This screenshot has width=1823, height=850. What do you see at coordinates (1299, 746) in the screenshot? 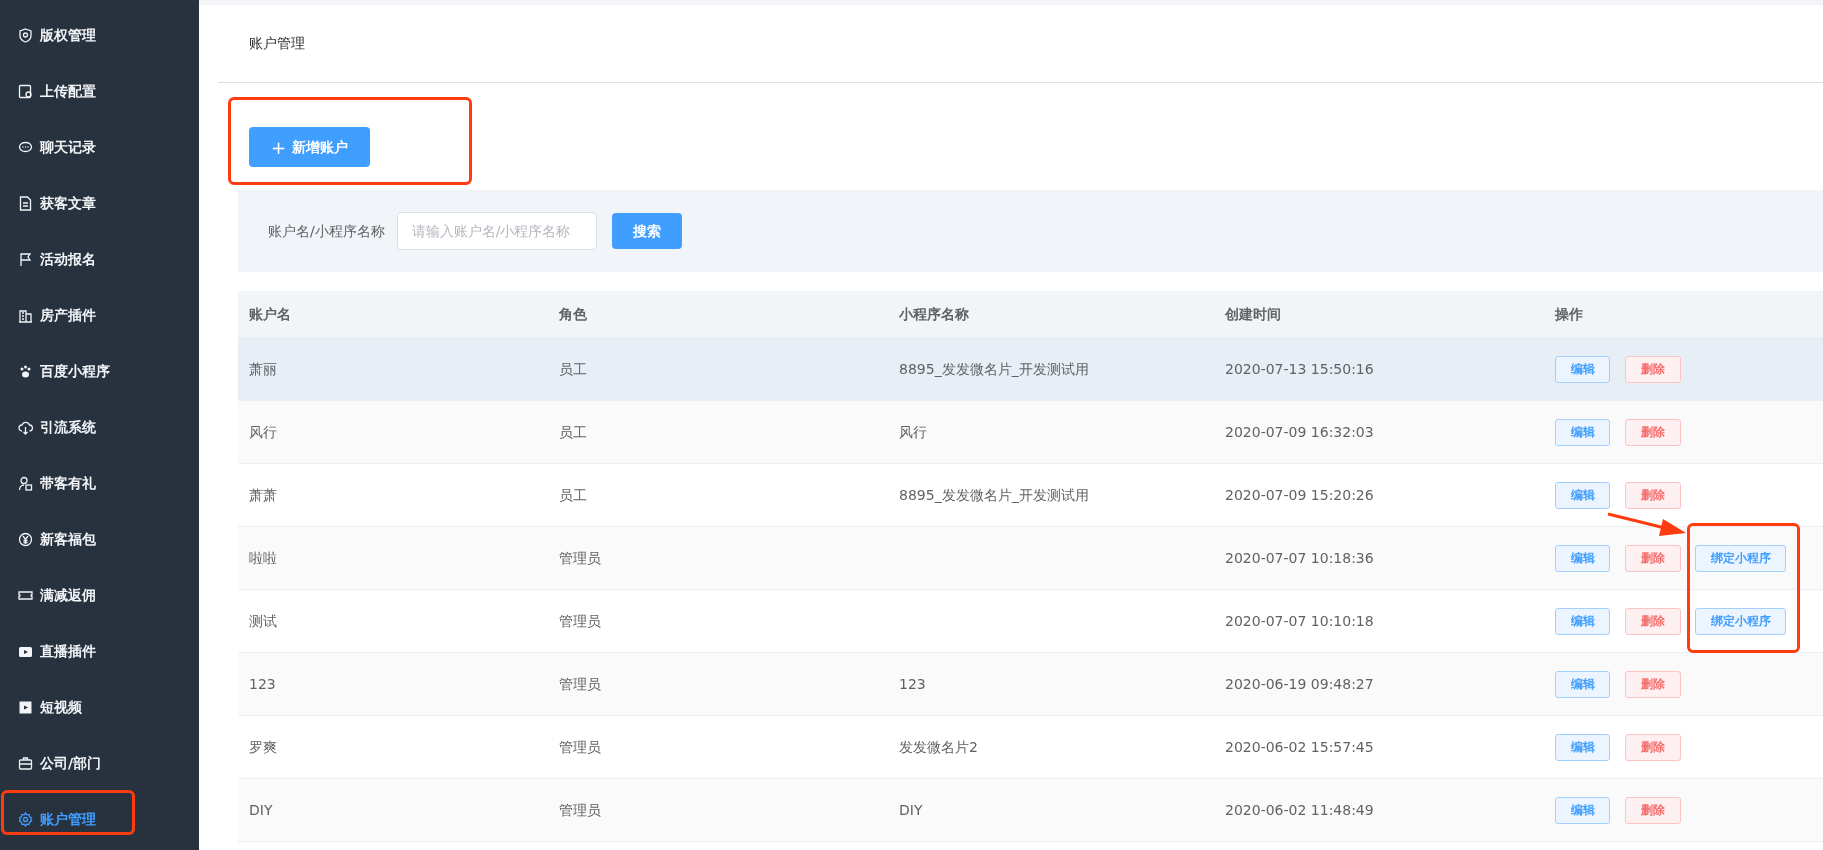
I see `table-cell: 2020-06-02 15:57:45` at bounding box center [1299, 746].